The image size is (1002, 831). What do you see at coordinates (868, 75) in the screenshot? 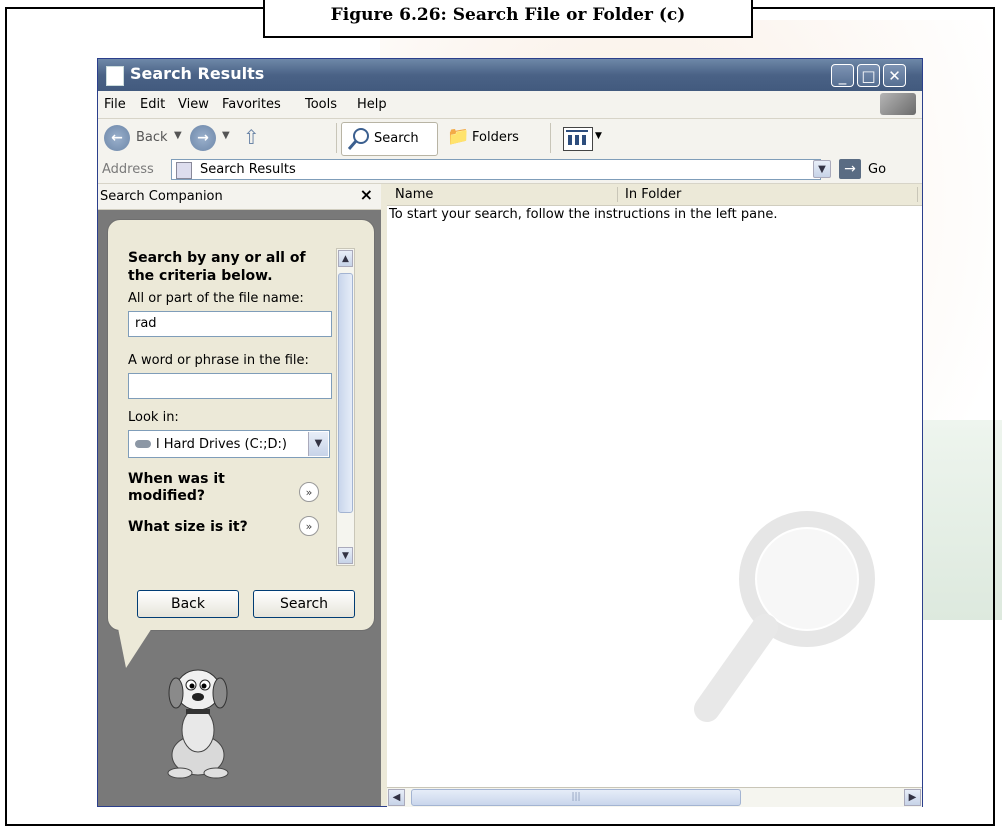
I see `maximize-button: □` at bounding box center [868, 75].